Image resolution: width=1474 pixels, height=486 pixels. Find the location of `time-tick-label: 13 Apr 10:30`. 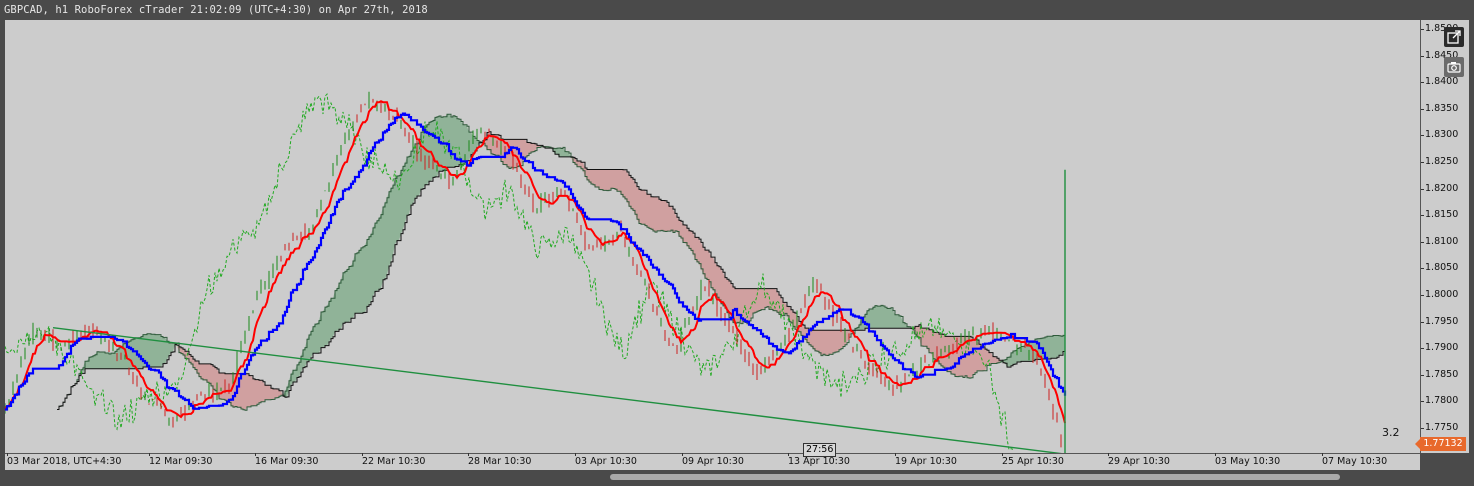

time-tick-label: 13 Apr 10:30 is located at coordinates (819, 460).